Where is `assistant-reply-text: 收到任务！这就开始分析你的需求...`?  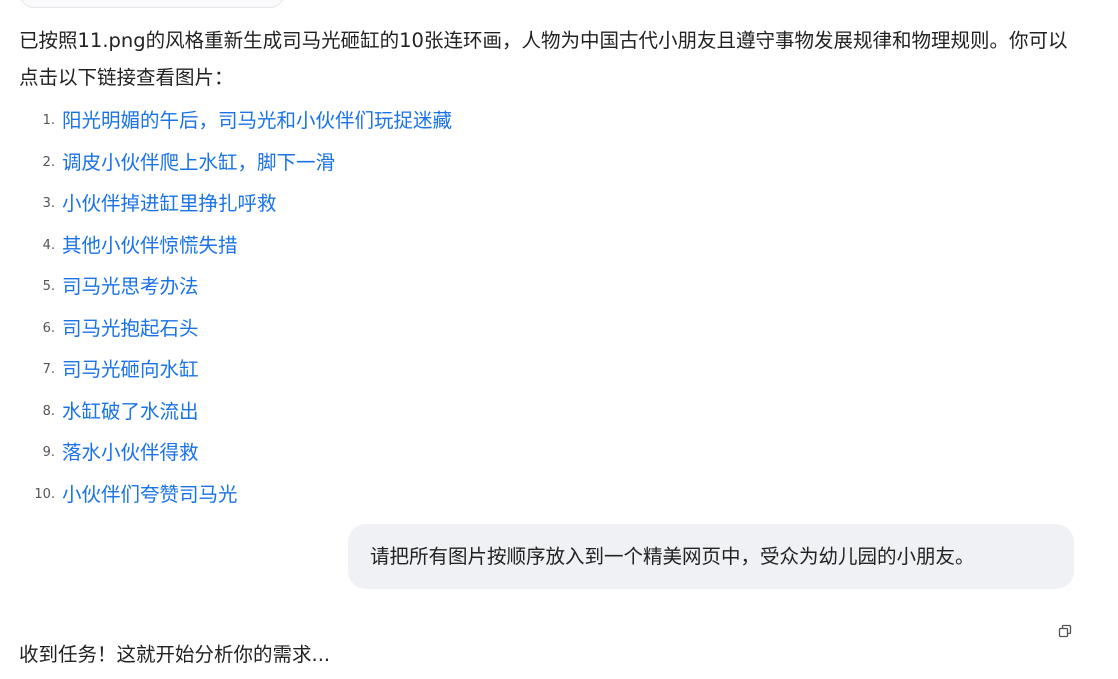 assistant-reply-text: 收到任务！这就开始分析你的需求... is located at coordinates (175, 654).